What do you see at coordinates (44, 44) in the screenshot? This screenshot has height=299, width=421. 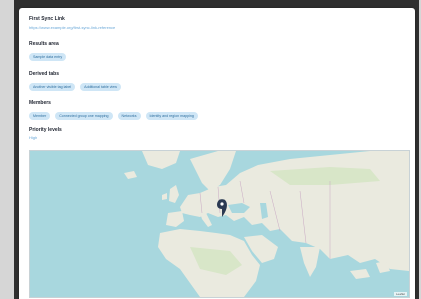 I see `second-section-title: Results area` at bounding box center [44, 44].